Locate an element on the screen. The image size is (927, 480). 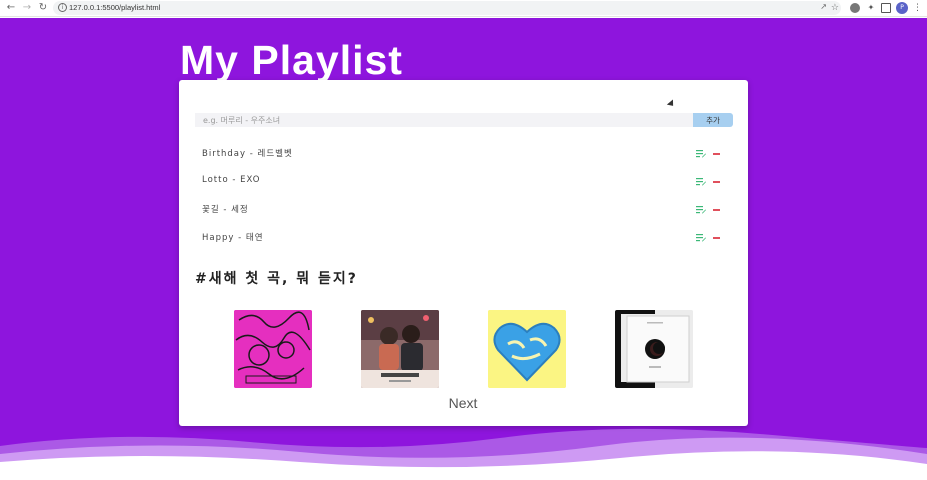
moon-album-image is located at coordinates (654, 349).